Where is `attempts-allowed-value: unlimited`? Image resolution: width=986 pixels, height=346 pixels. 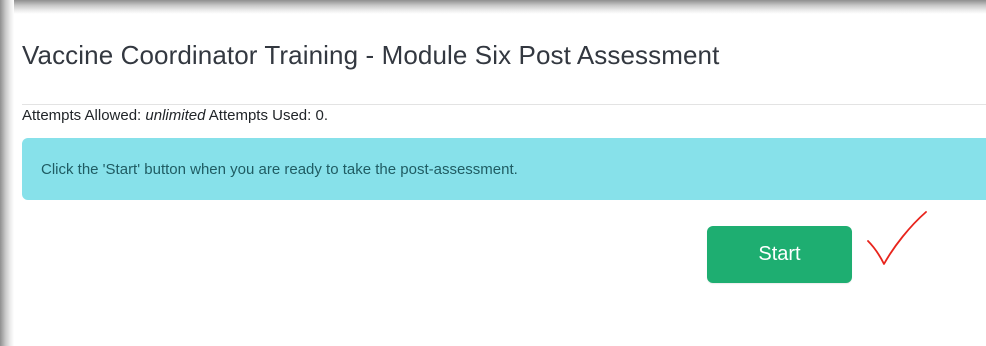 attempts-allowed-value: unlimited is located at coordinates (175, 115).